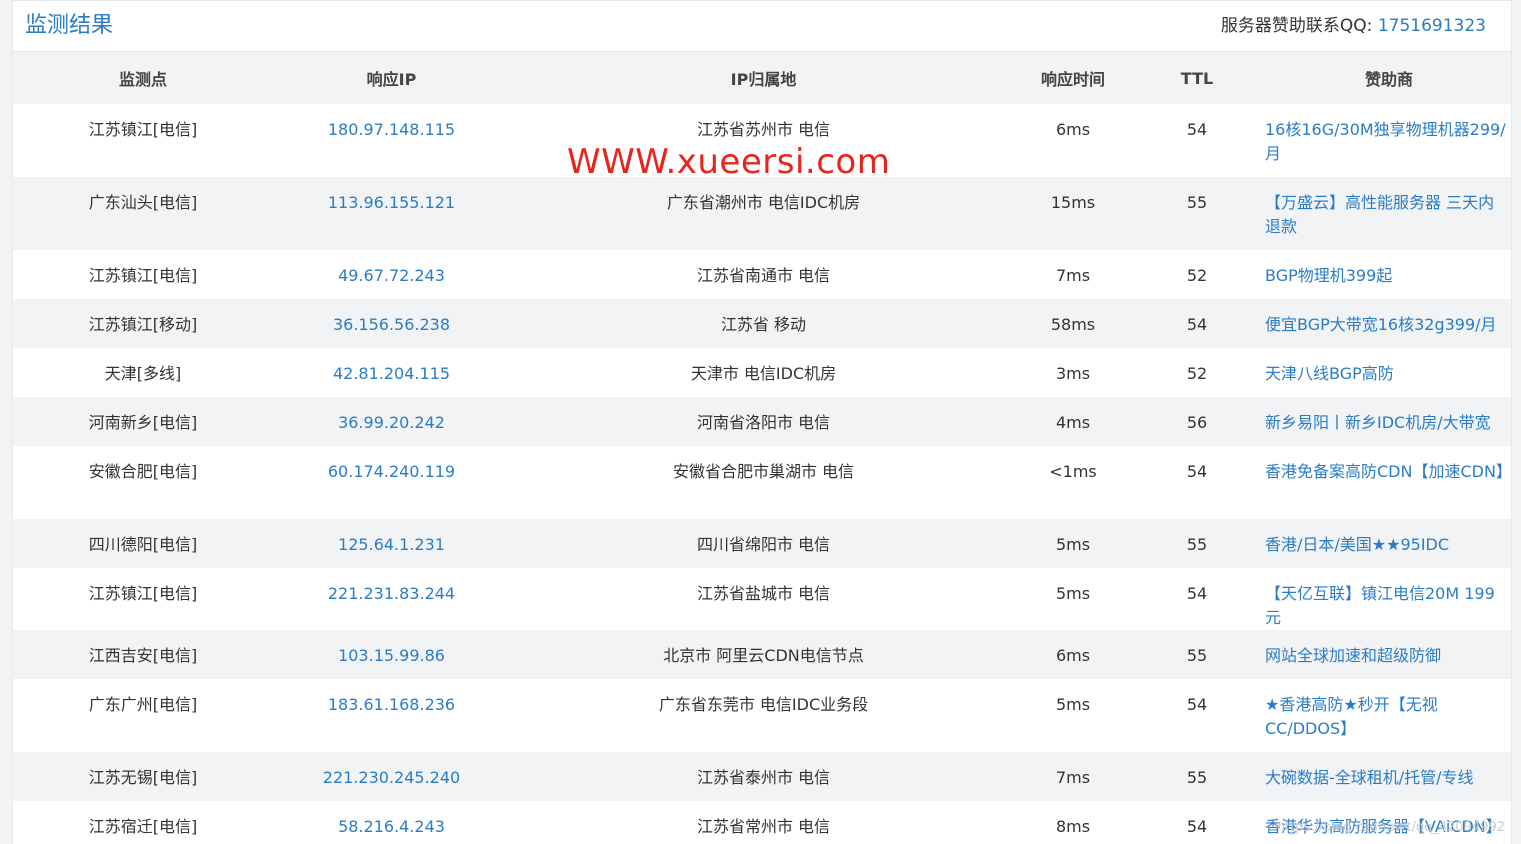 Image resolution: width=1521 pixels, height=844 pixels. I want to click on column-header-ttl: TTL, so click(1197, 78).